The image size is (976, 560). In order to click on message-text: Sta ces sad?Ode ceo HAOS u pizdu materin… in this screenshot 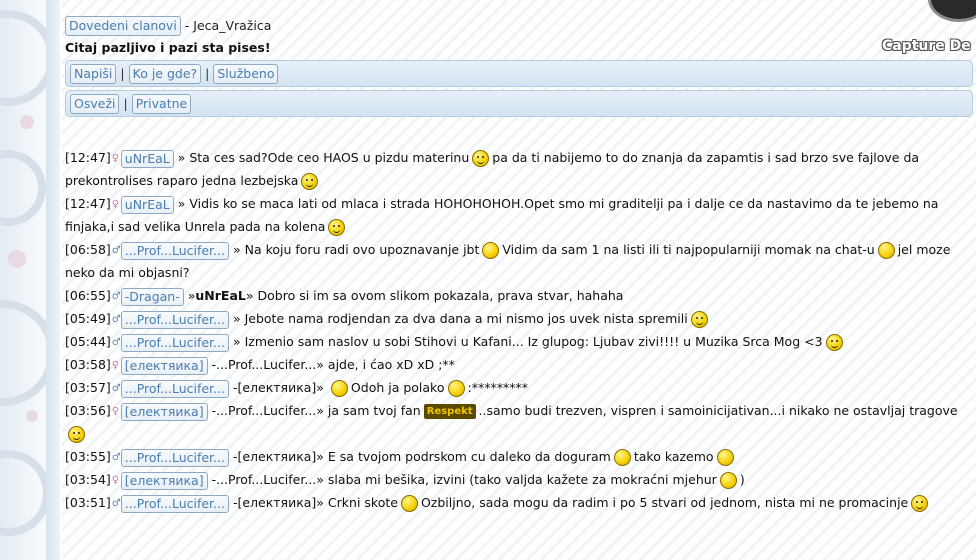, I will do `click(329, 157)`.